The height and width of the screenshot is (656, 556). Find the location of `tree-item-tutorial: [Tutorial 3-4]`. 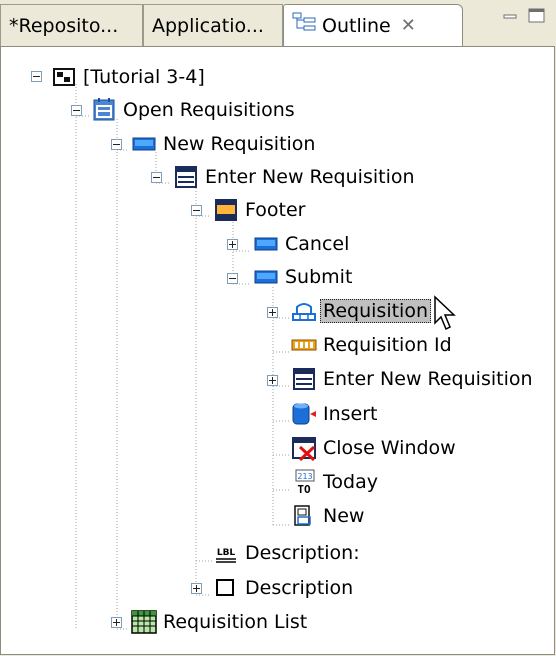

tree-item-tutorial: [Tutorial 3-4] is located at coordinates (128, 77).